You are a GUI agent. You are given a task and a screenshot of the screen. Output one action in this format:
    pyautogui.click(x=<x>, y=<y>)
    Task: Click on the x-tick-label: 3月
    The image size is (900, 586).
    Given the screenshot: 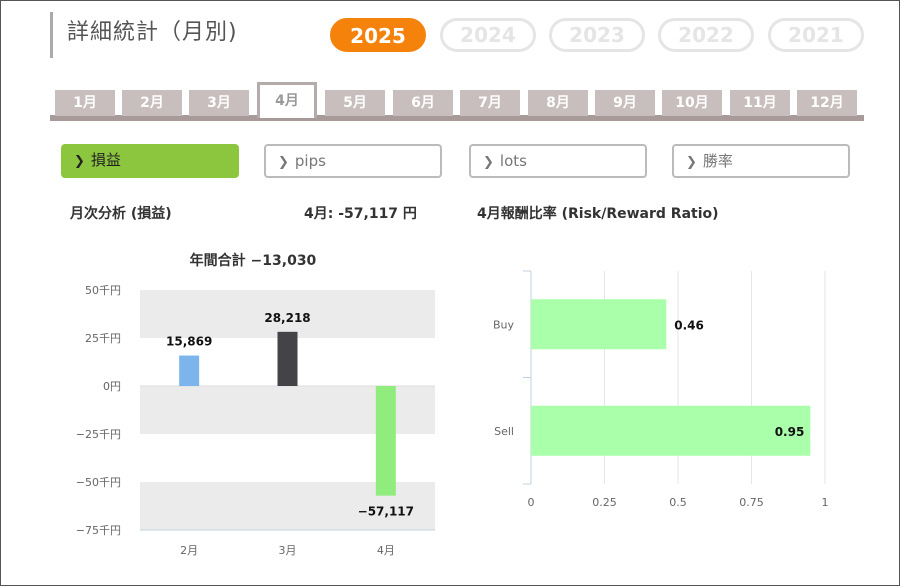 What is the action you would take?
    pyautogui.click(x=288, y=550)
    